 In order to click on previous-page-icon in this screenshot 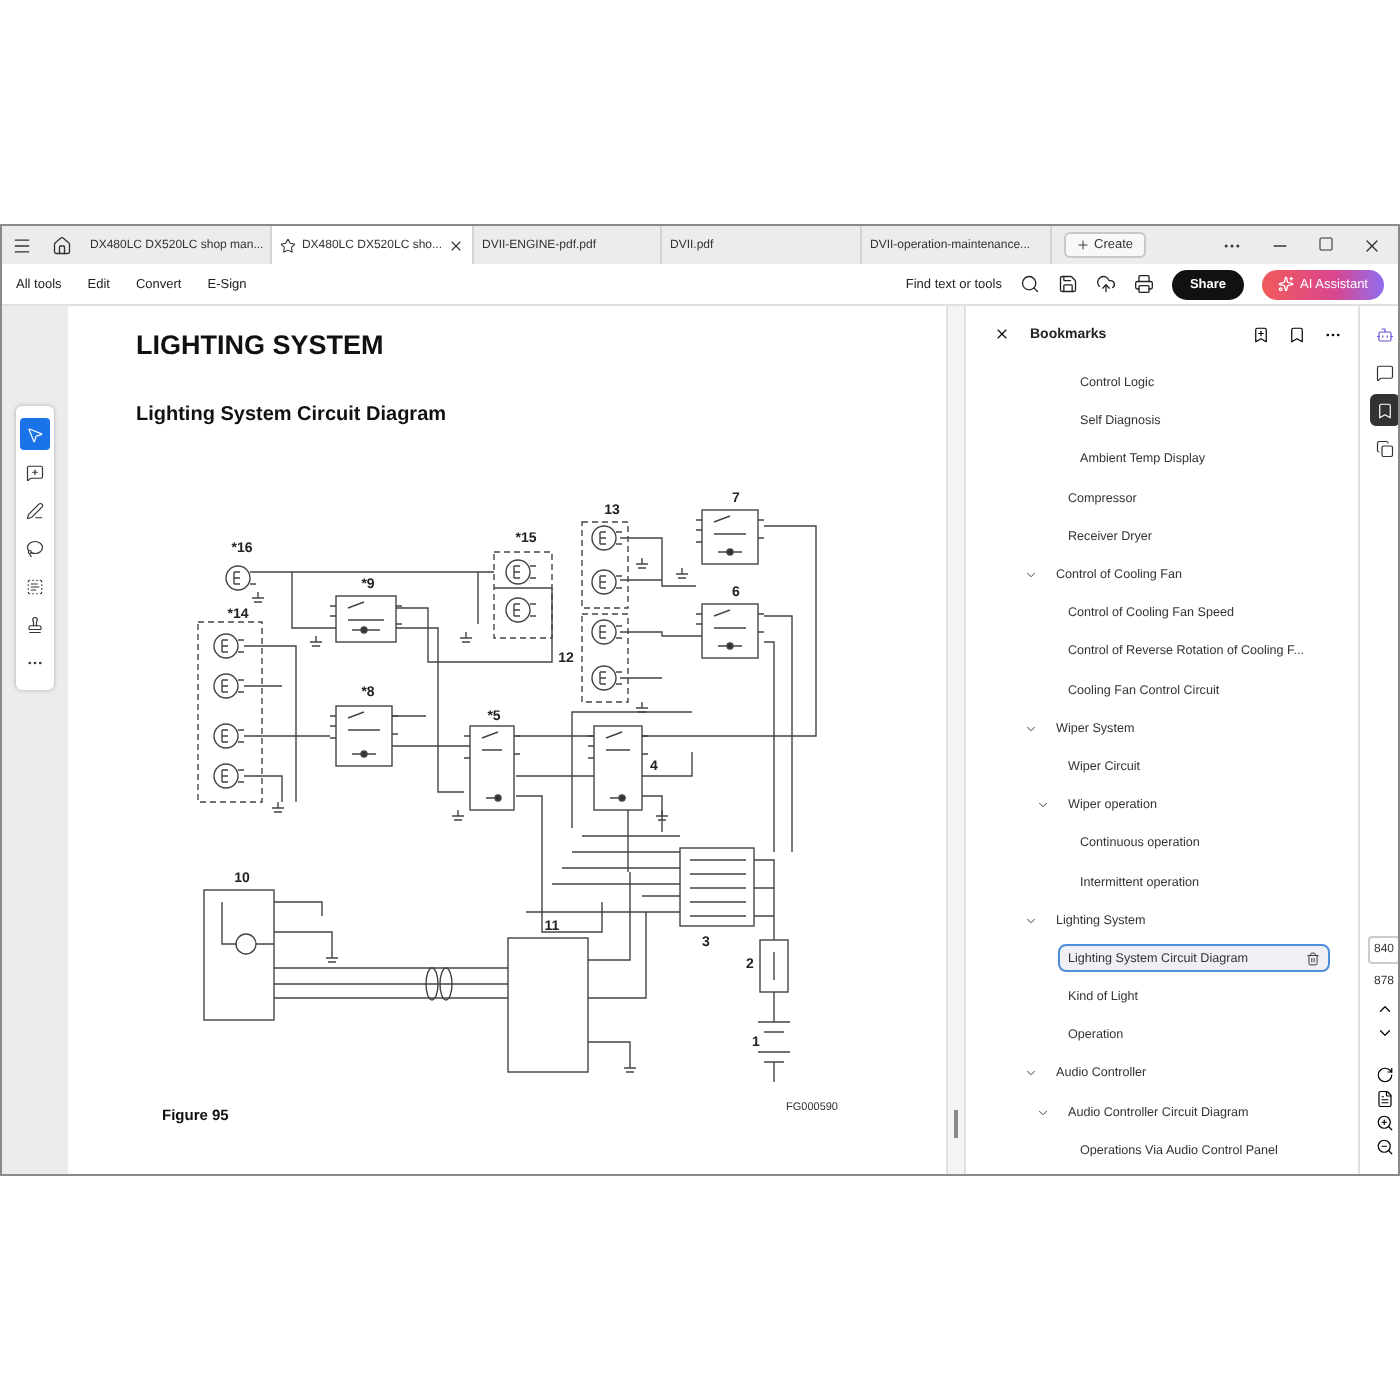, I will do `click(1384, 1009)`.